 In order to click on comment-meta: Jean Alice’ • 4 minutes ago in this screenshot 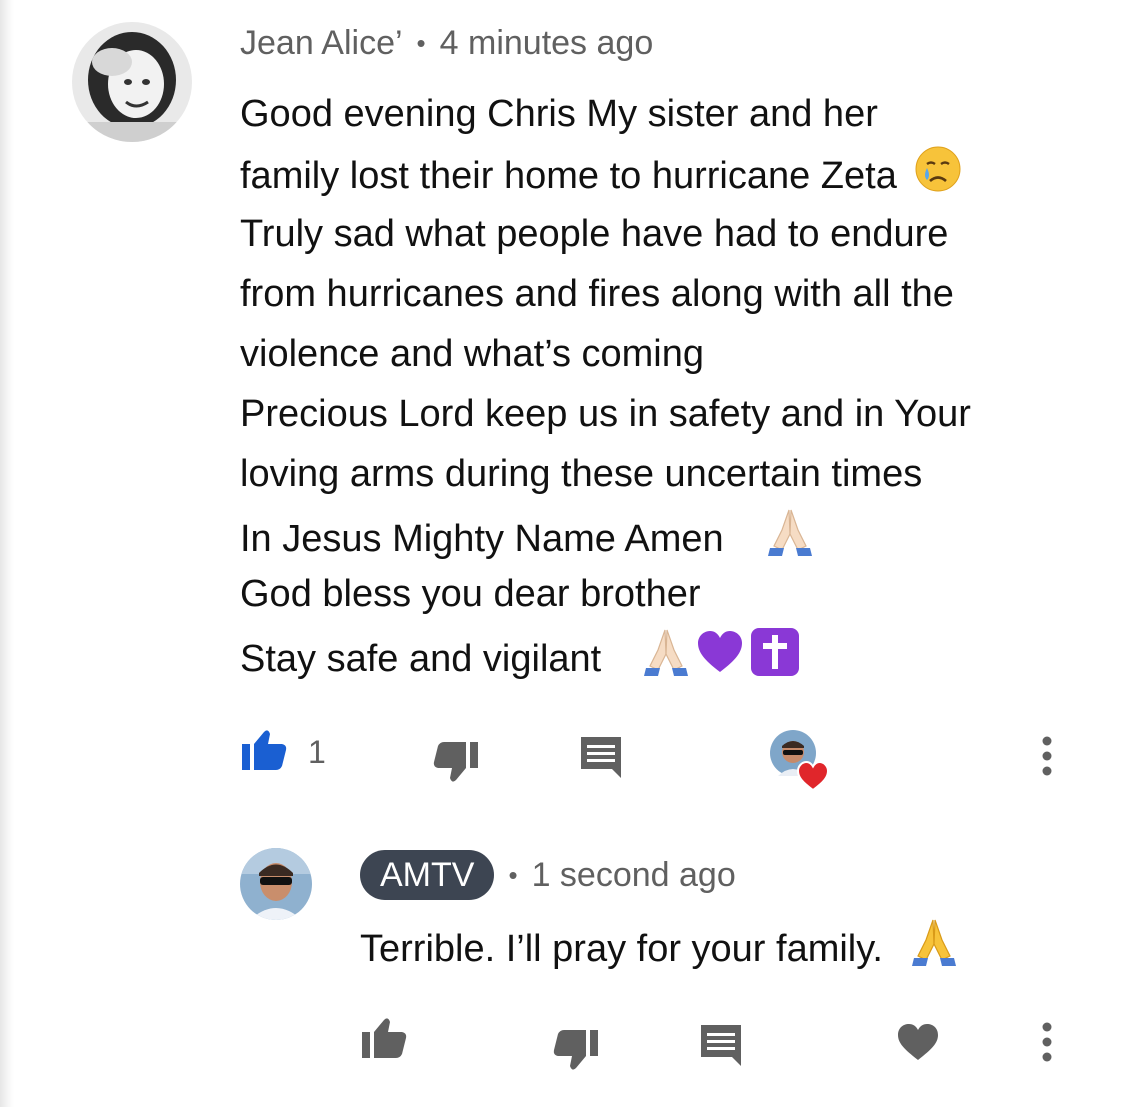, I will do `click(446, 43)`.